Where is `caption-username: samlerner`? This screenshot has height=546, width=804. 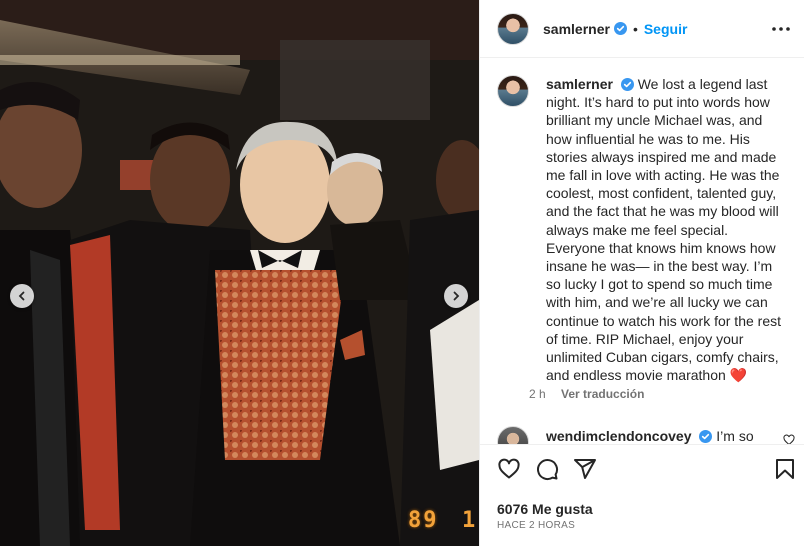 caption-username: samlerner is located at coordinates (579, 84).